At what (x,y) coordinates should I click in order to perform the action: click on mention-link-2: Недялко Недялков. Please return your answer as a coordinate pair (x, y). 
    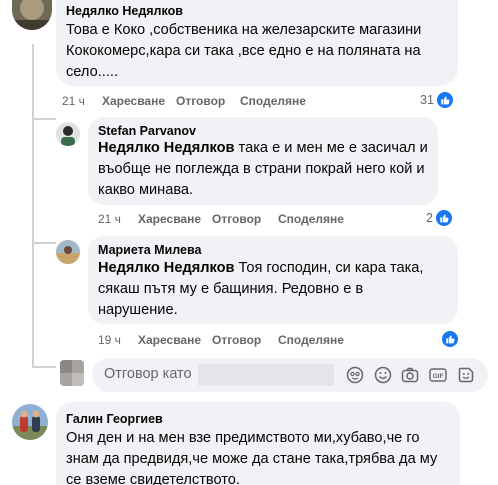
    Looking at the image, I should click on (166, 148).